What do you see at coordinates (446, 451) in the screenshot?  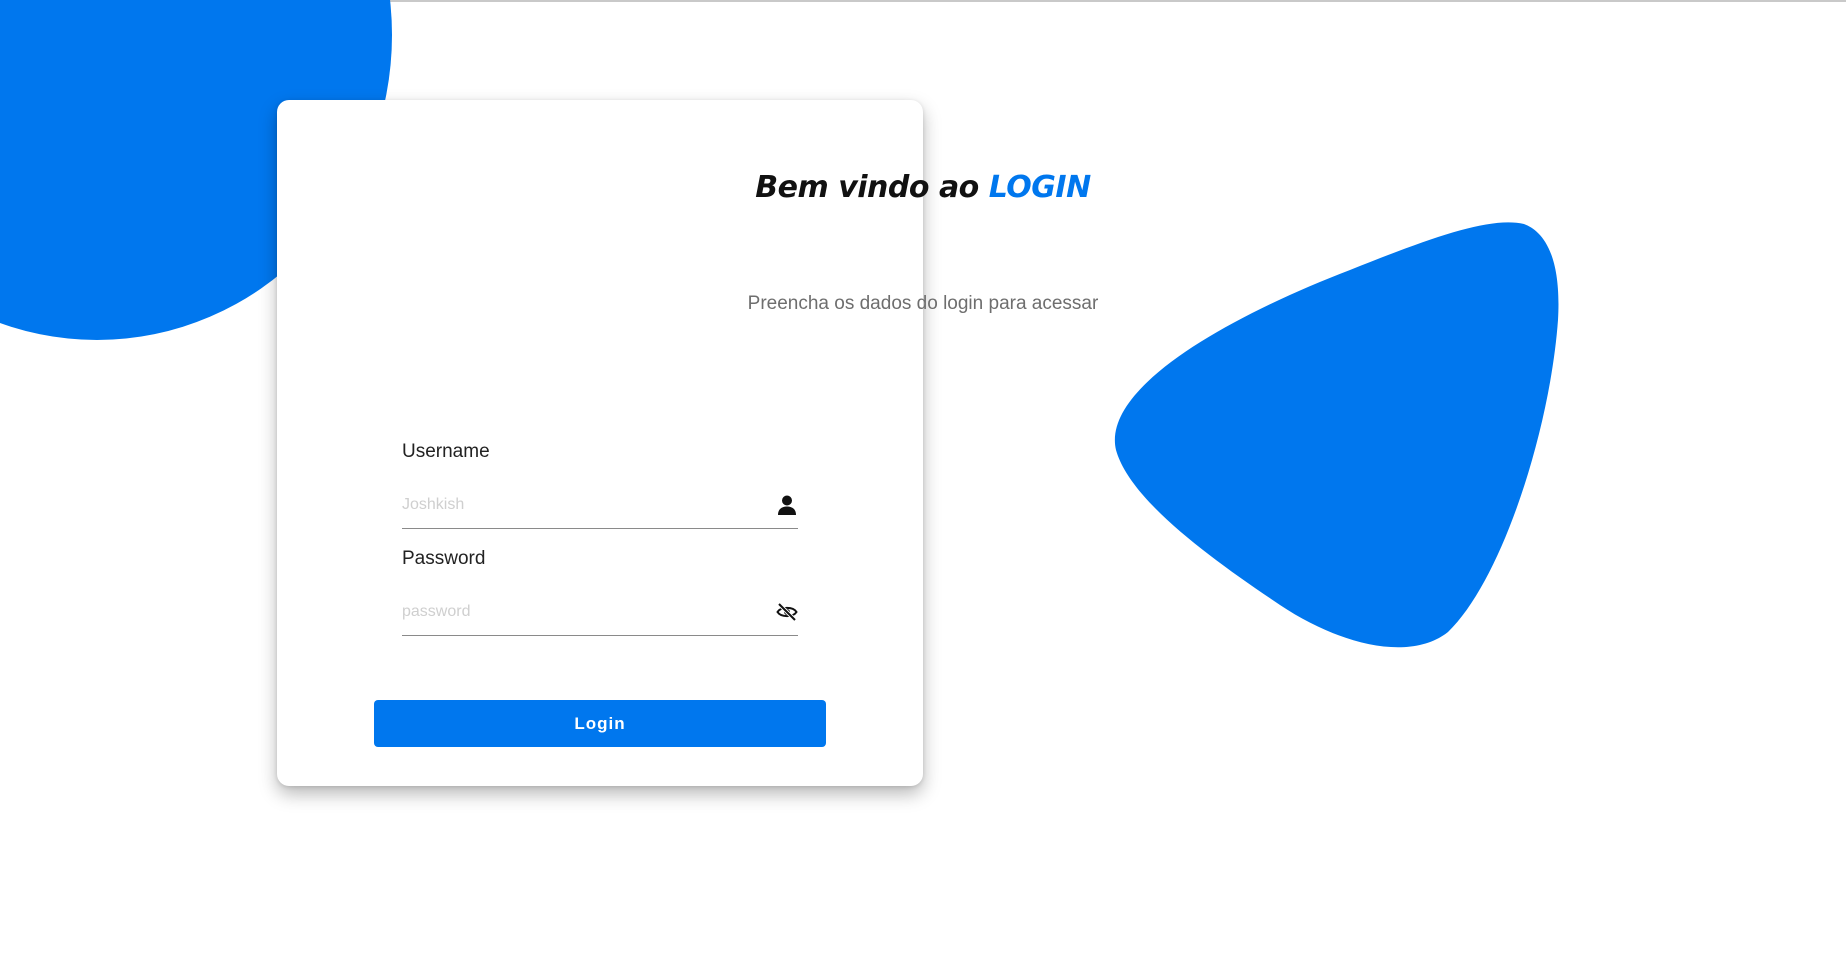 I see `username-label: Username` at bounding box center [446, 451].